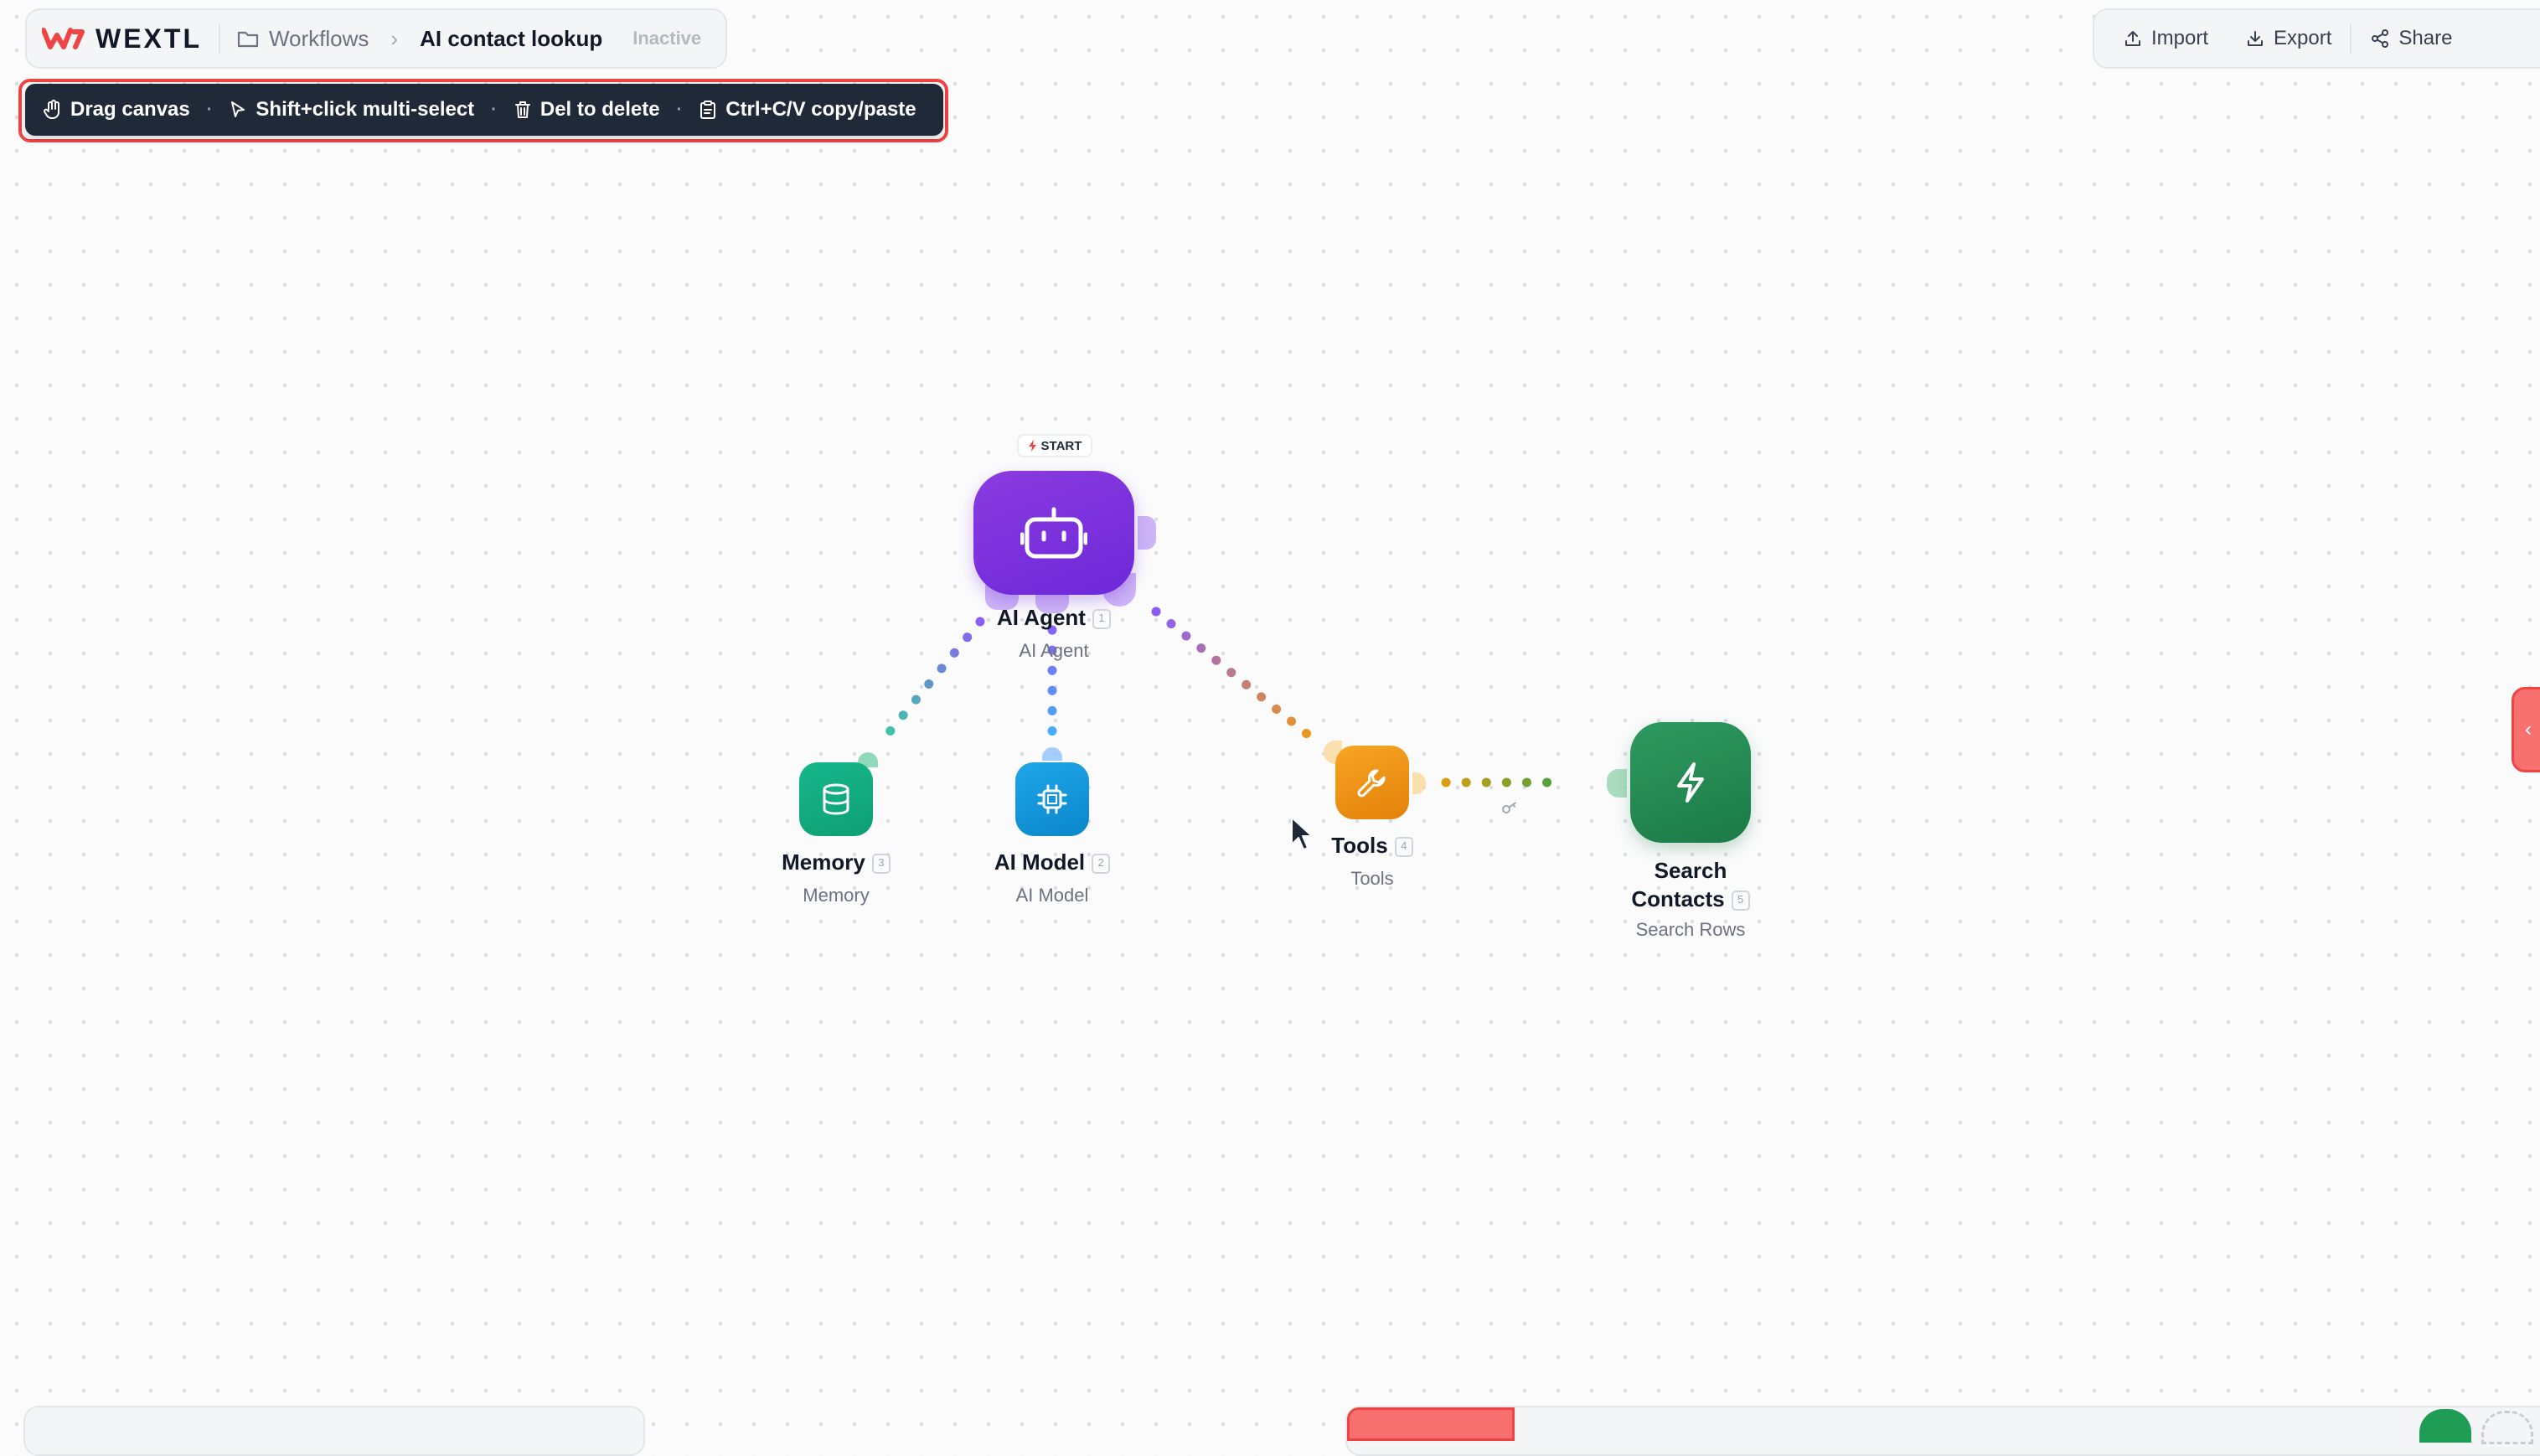 The height and width of the screenshot is (1456, 2540). Describe the element at coordinates (1052, 754) in the screenshot. I see `model-input-port` at that location.